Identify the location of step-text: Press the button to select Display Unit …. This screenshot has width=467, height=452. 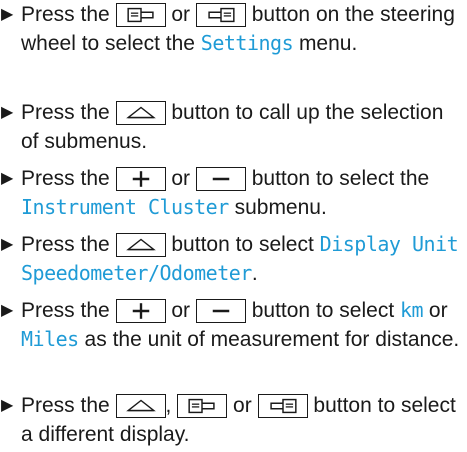
(240, 259).